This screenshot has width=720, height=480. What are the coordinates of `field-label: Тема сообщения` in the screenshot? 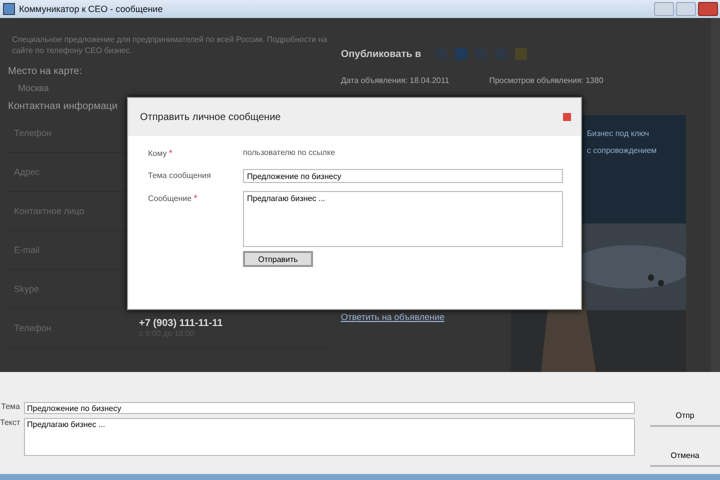 It's located at (180, 176).